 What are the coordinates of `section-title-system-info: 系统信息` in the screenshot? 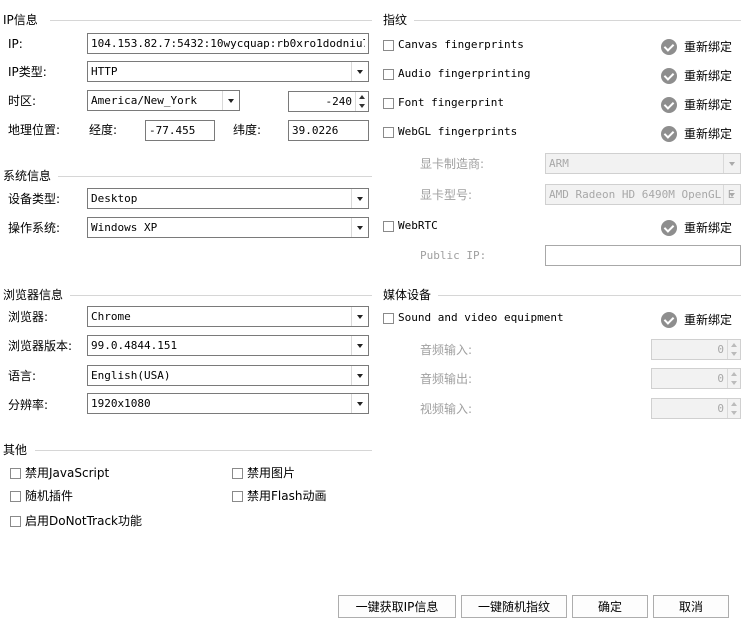 It's located at (27, 176).